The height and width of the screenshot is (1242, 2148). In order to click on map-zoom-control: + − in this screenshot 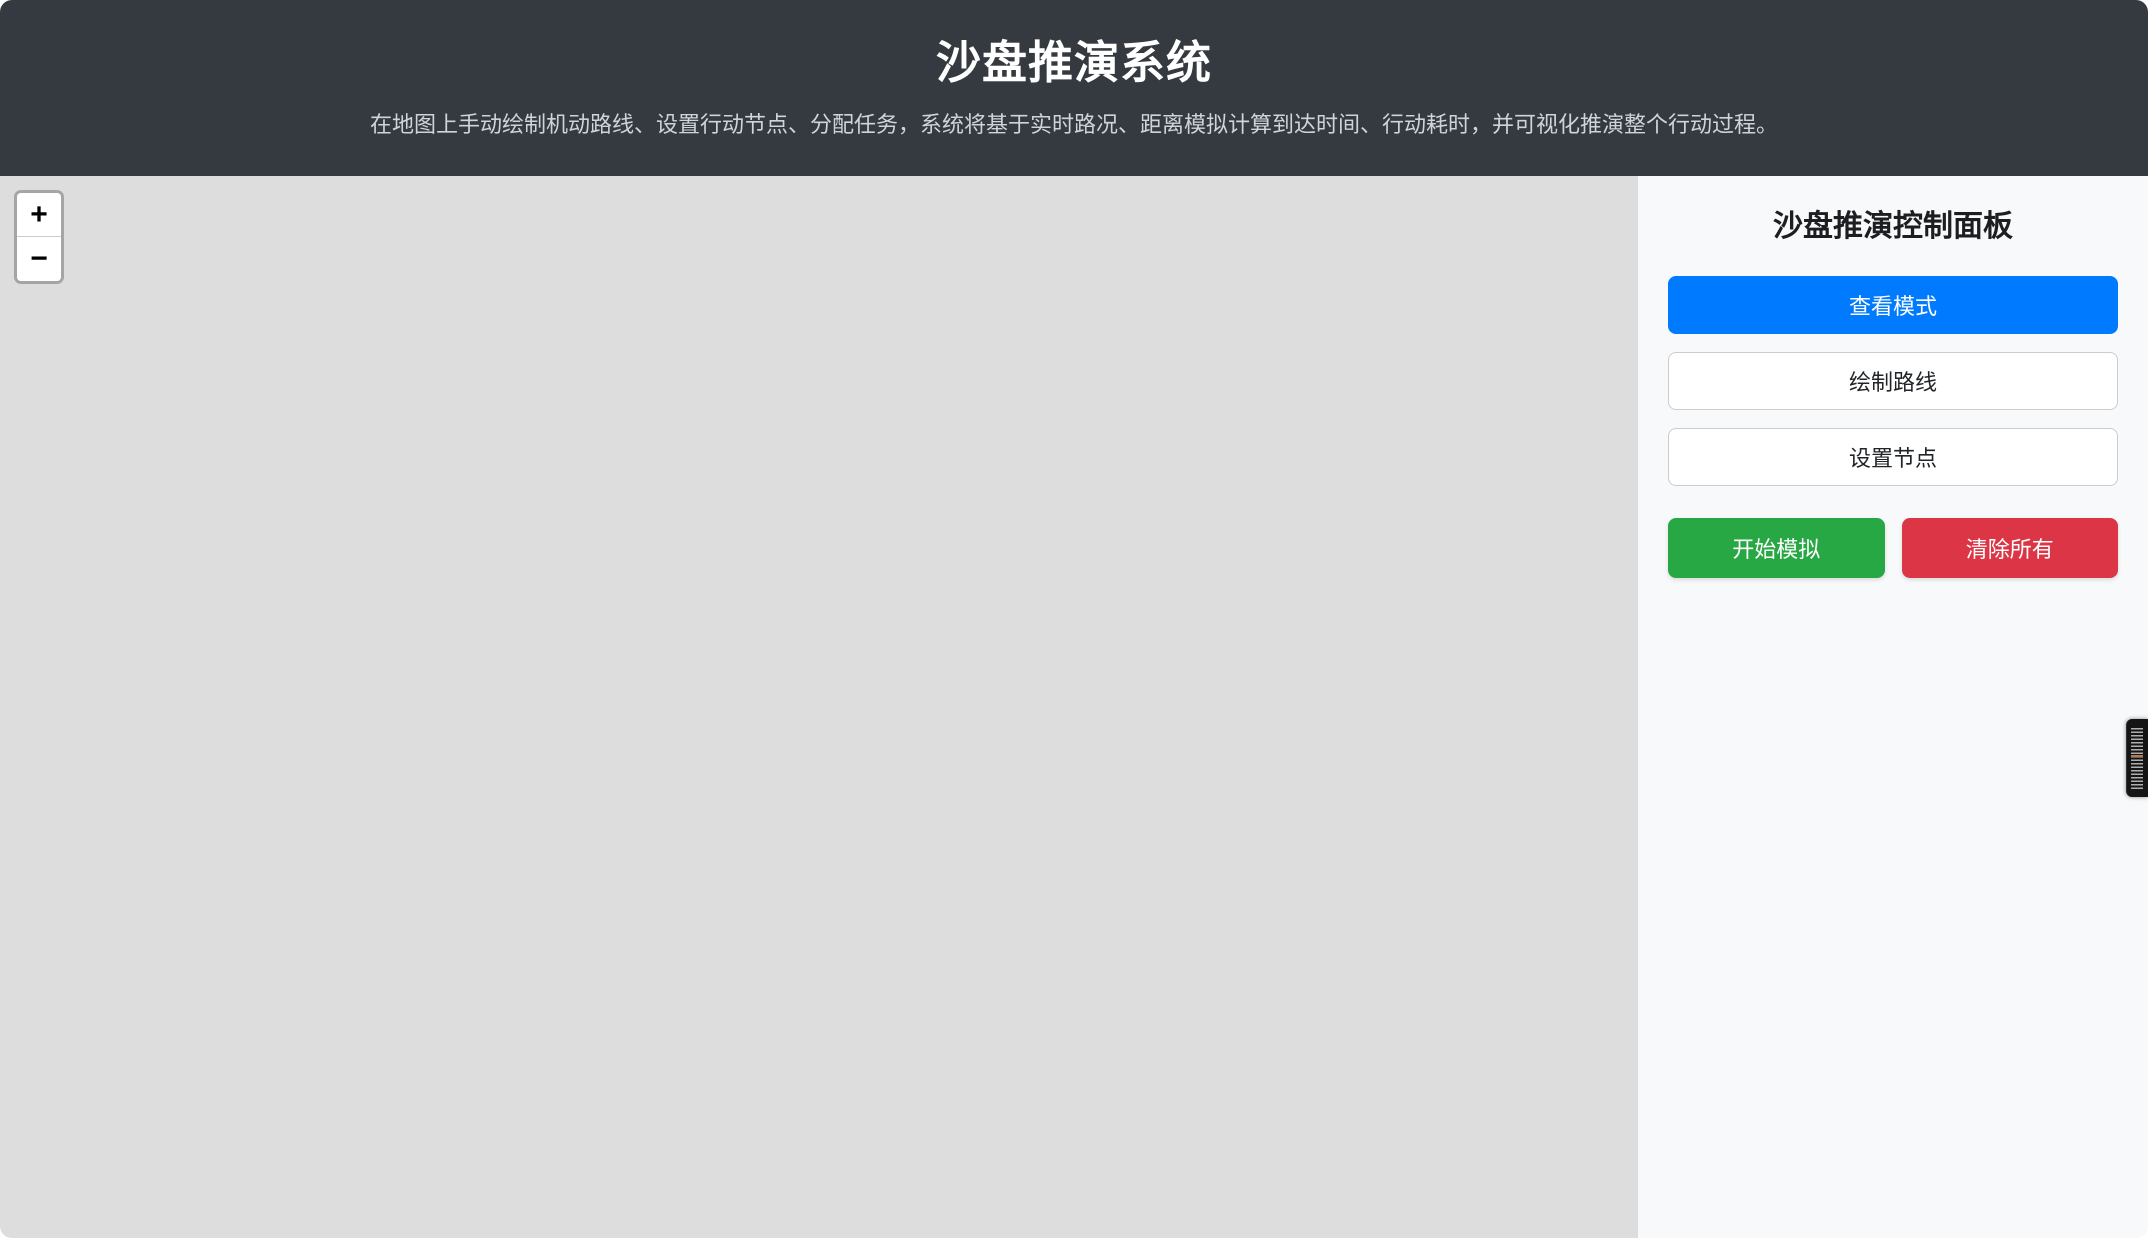, I will do `click(39, 237)`.